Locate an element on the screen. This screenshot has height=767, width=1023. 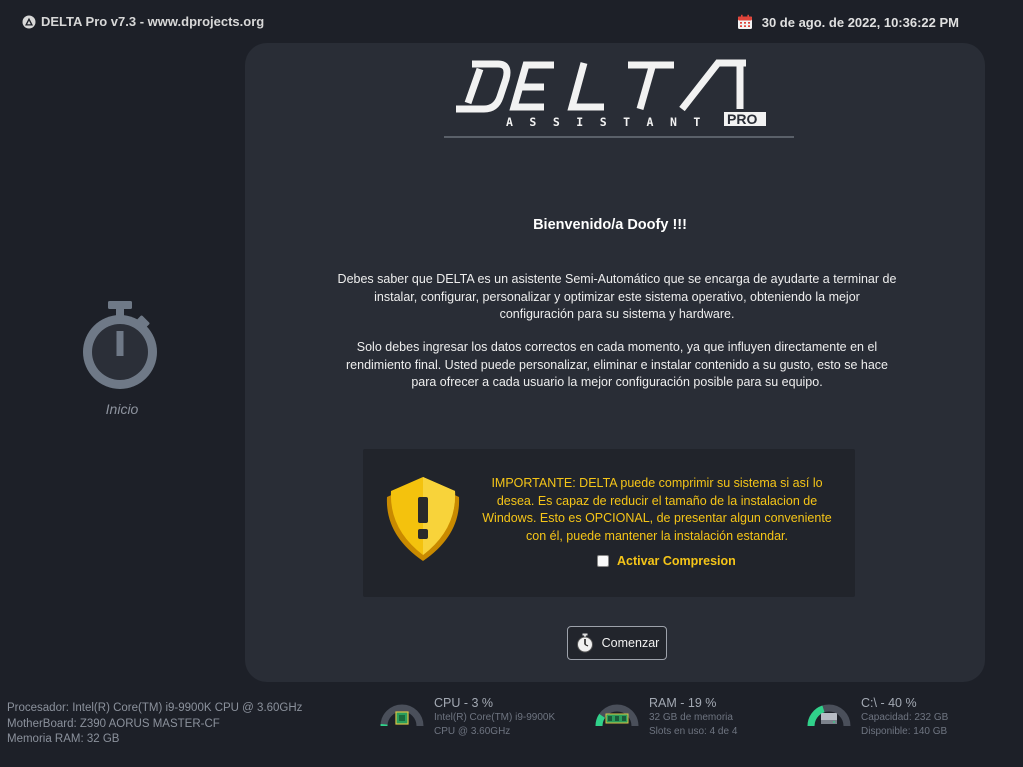
sidebar-item-inicio: Inicio is located at coordinates (122, 357).